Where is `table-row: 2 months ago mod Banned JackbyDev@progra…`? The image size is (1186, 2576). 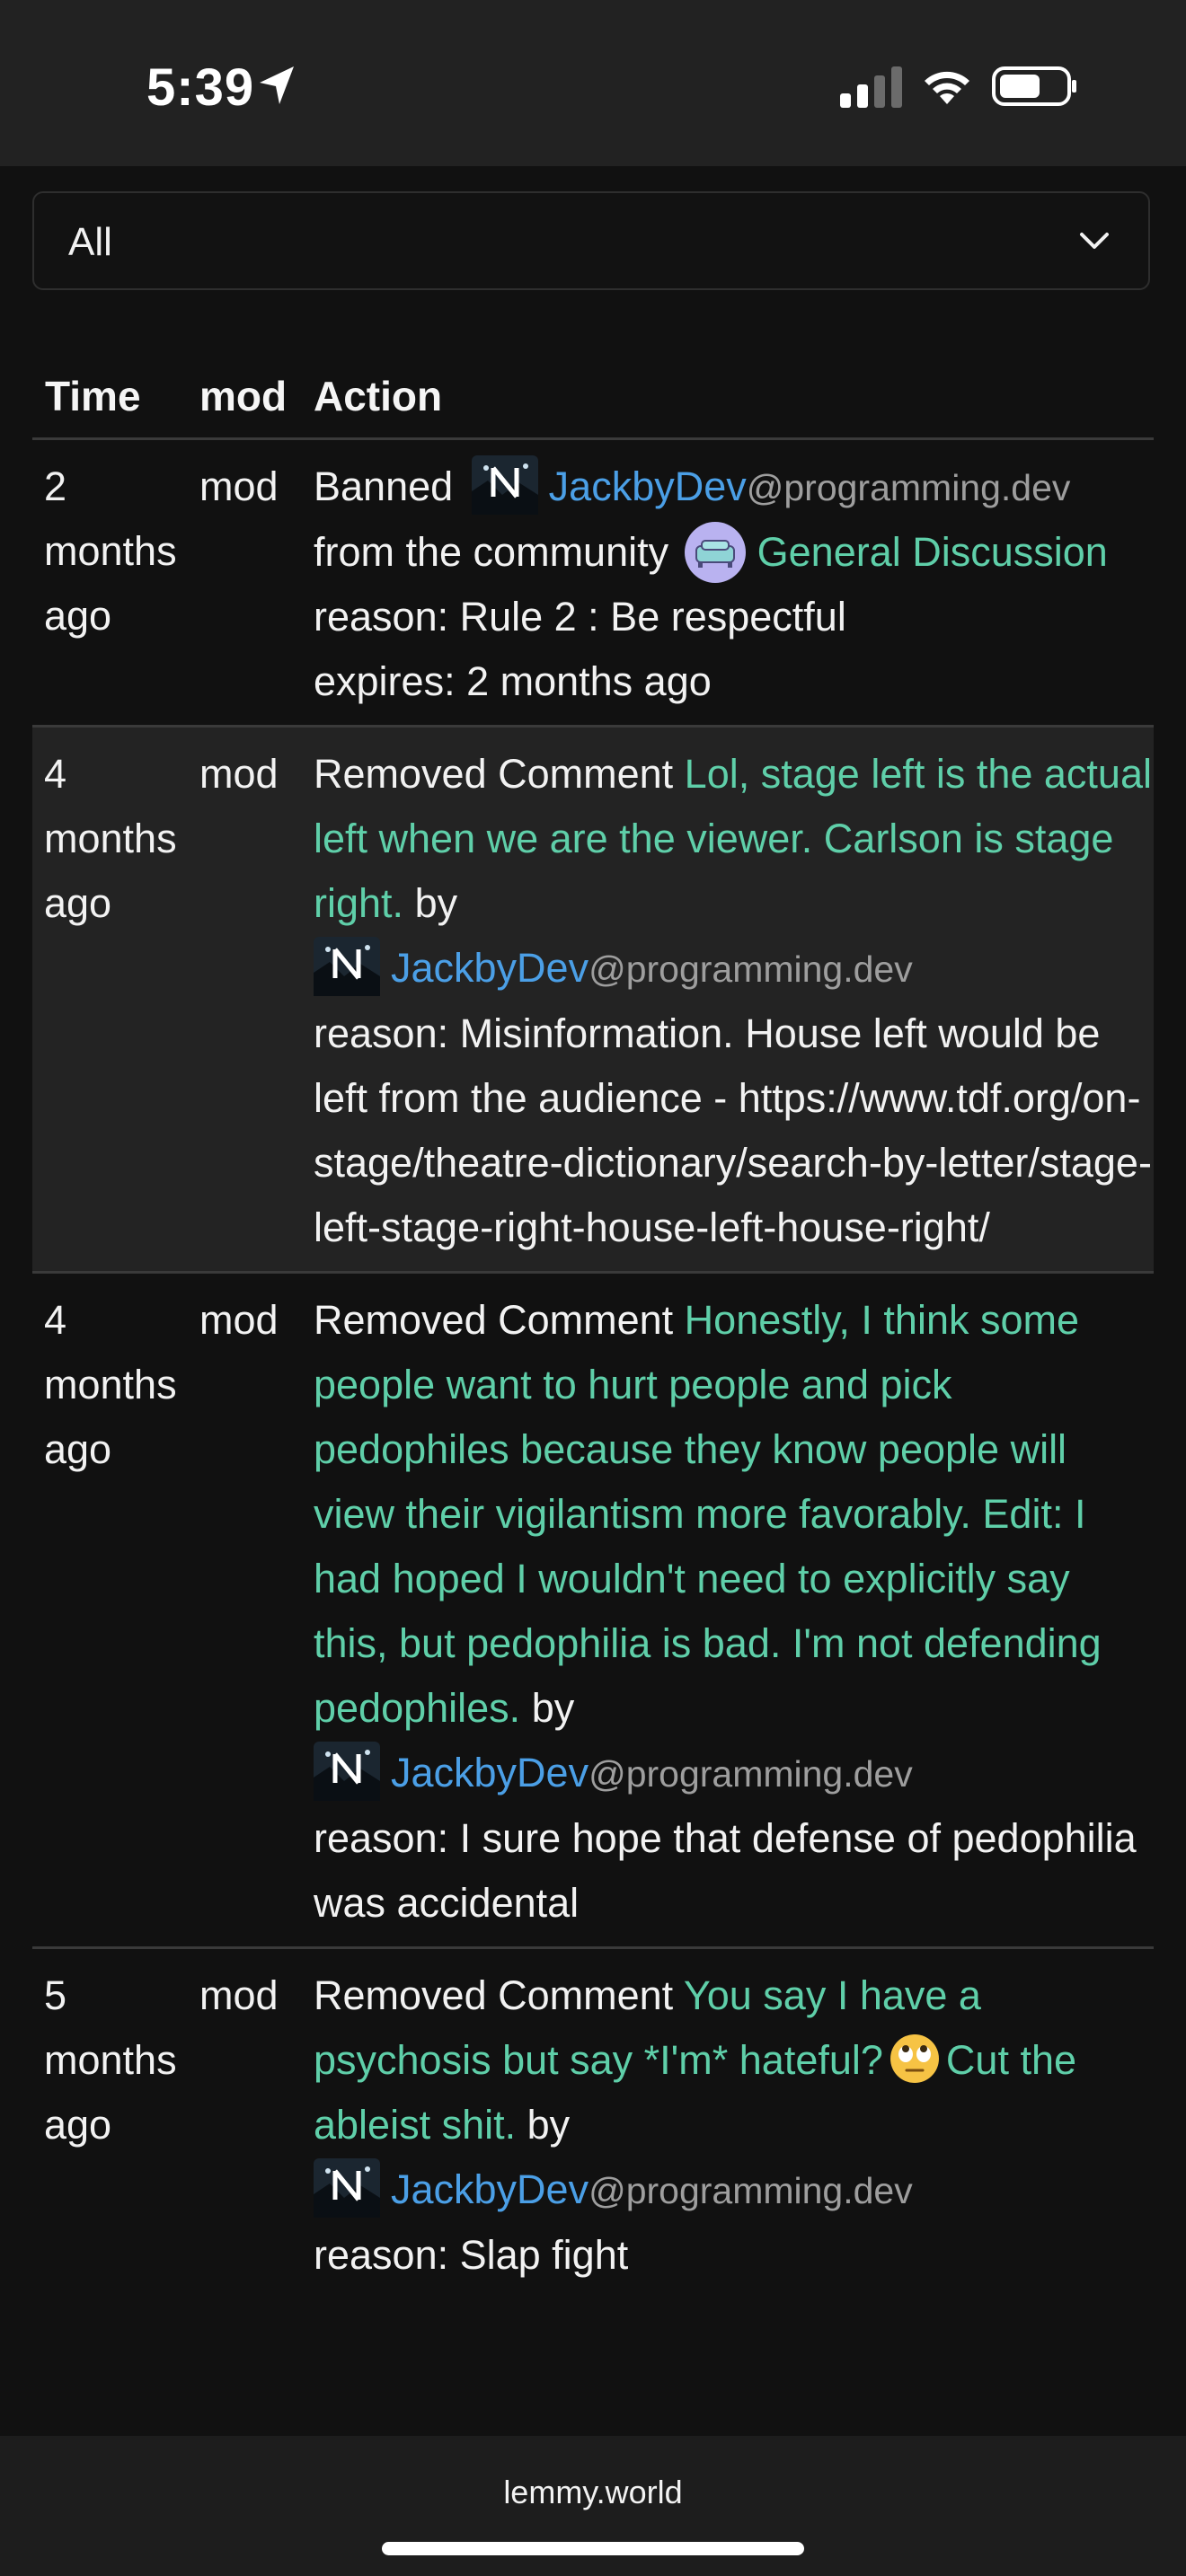 table-row: 2 months ago mod Banned JackbyDev@progra… is located at coordinates (593, 583).